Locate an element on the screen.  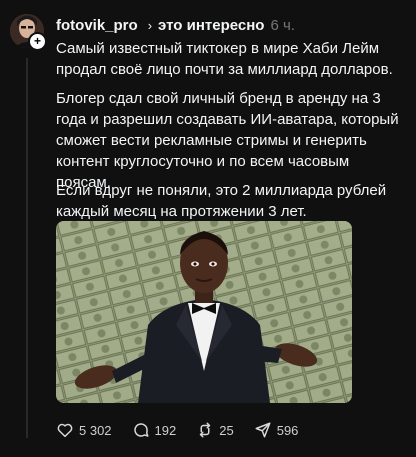
like-button: 5 302 is located at coordinates (84, 430).